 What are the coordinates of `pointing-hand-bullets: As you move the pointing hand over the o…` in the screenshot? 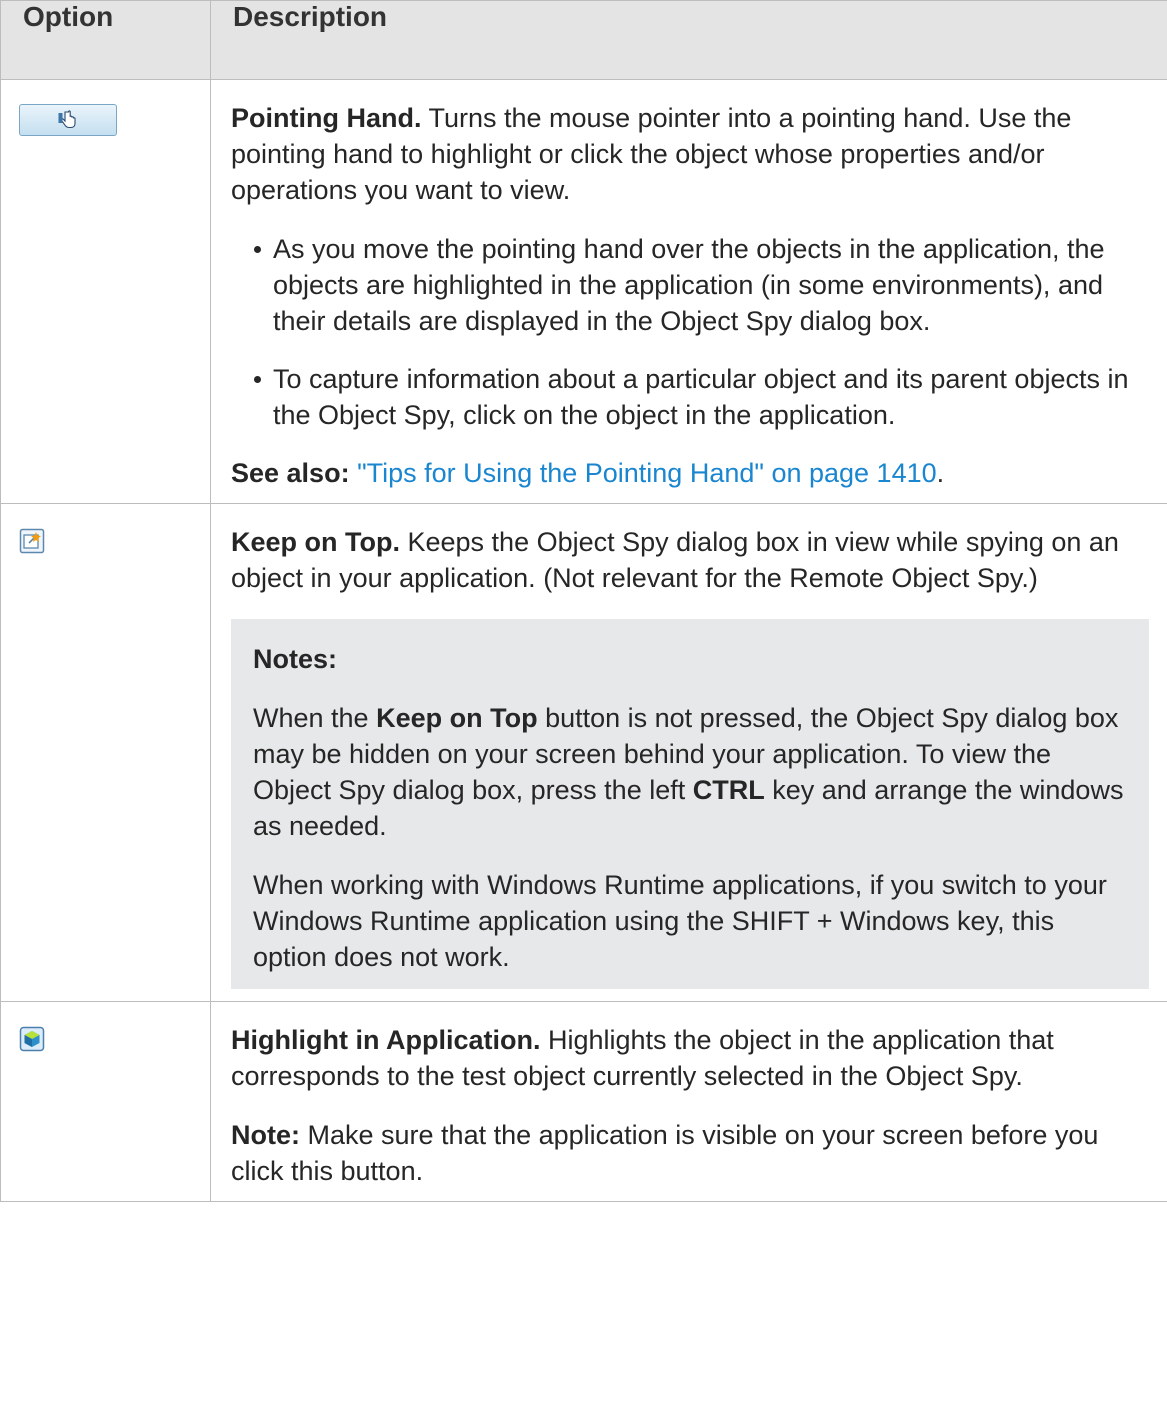 It's located at (690, 332).